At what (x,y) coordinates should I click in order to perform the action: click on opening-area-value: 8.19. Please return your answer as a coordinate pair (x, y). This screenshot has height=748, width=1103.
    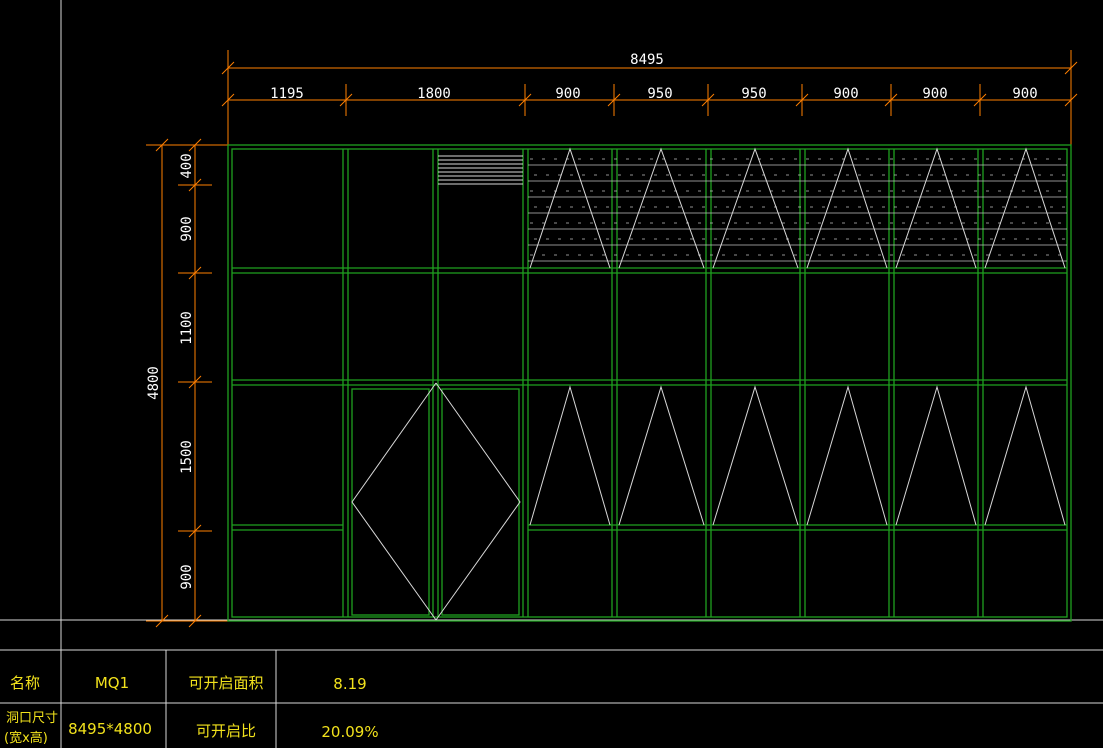
    Looking at the image, I should click on (349, 684).